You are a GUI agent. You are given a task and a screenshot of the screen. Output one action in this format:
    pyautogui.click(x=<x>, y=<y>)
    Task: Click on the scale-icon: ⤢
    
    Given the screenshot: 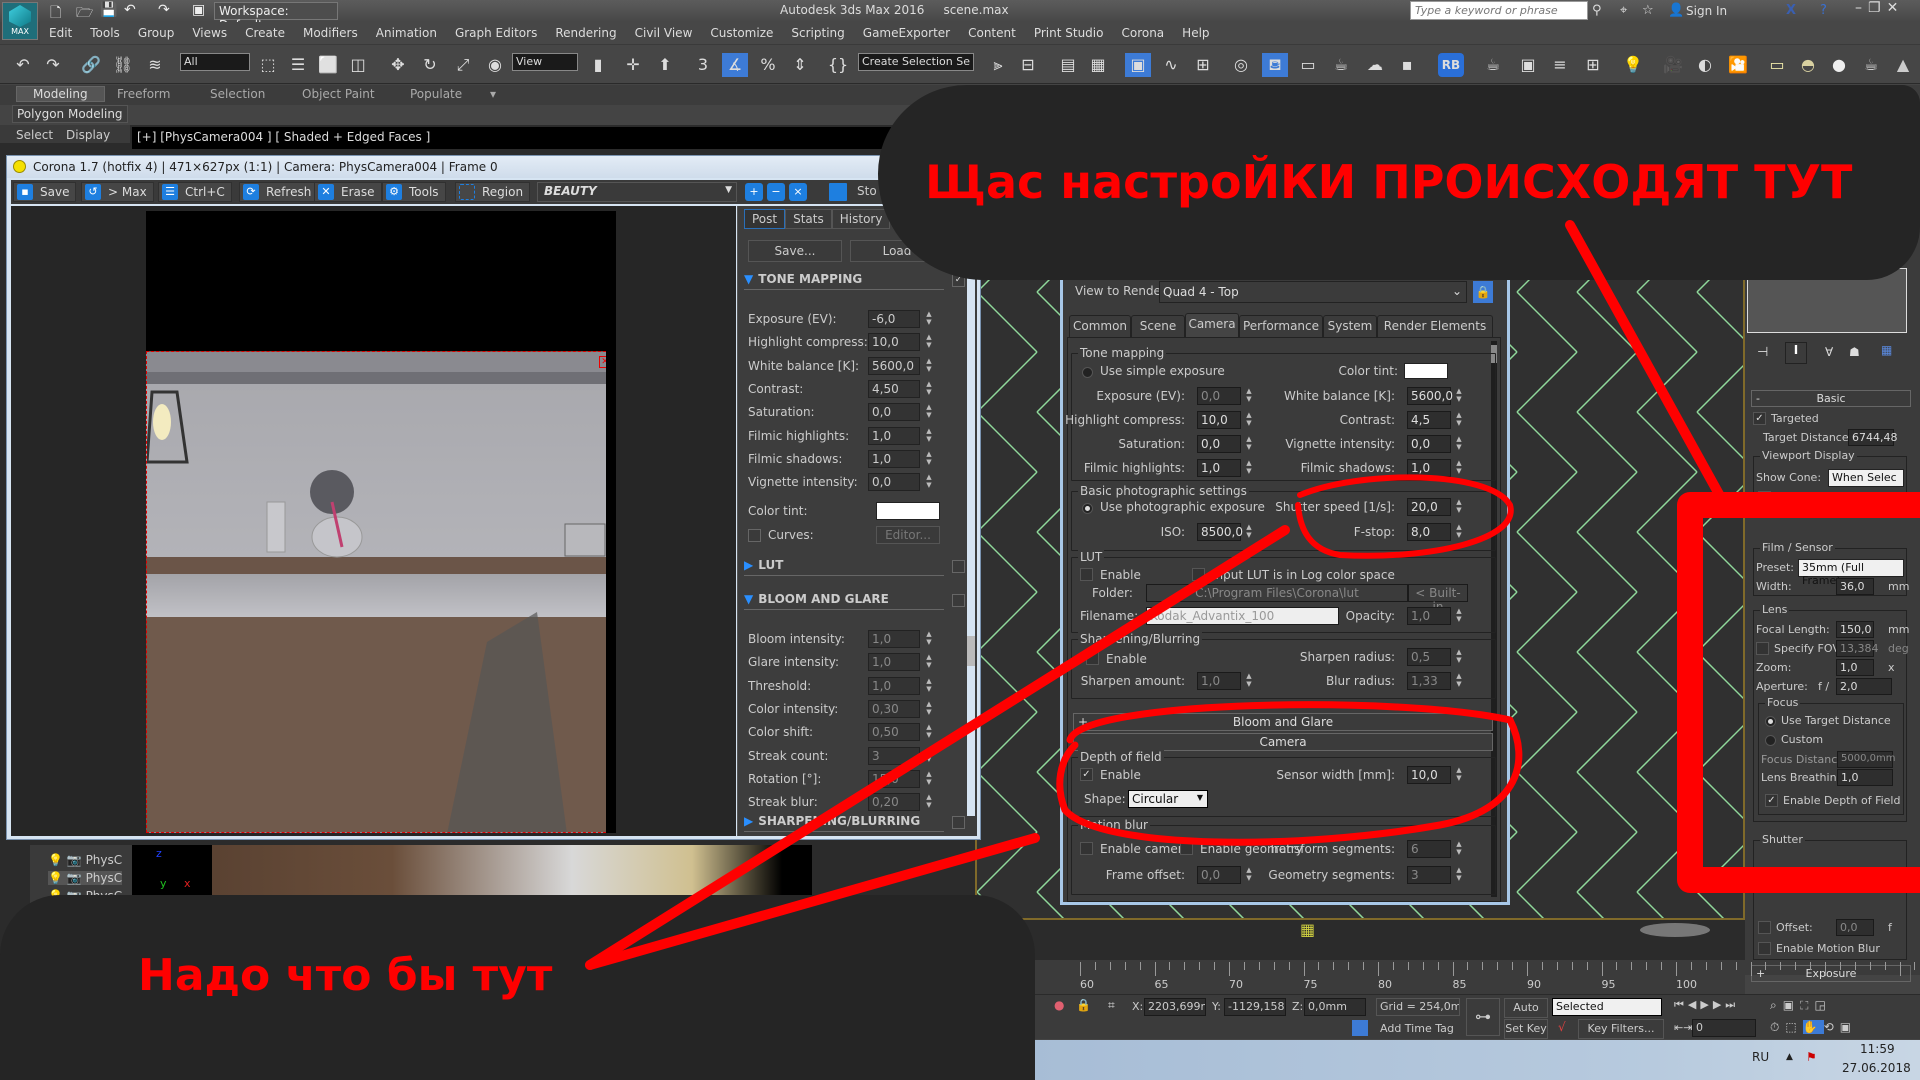 What is the action you would take?
    pyautogui.click(x=463, y=65)
    